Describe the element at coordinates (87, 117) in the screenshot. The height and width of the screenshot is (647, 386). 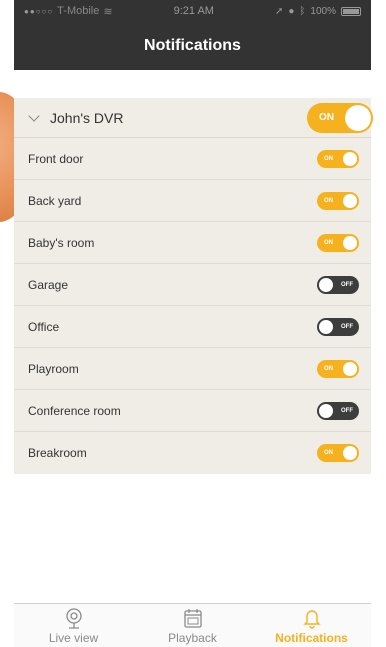
I see `dvr-name: John's DVR` at that location.